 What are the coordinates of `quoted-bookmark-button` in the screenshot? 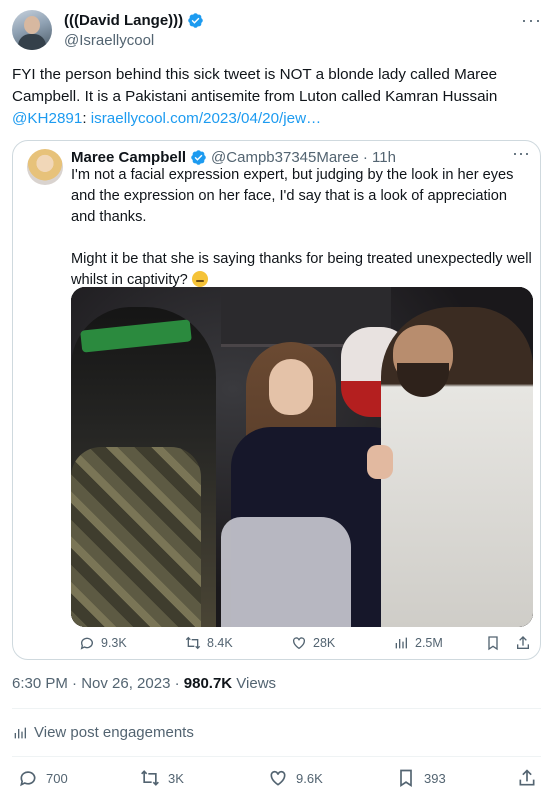 It's located at (493, 643).